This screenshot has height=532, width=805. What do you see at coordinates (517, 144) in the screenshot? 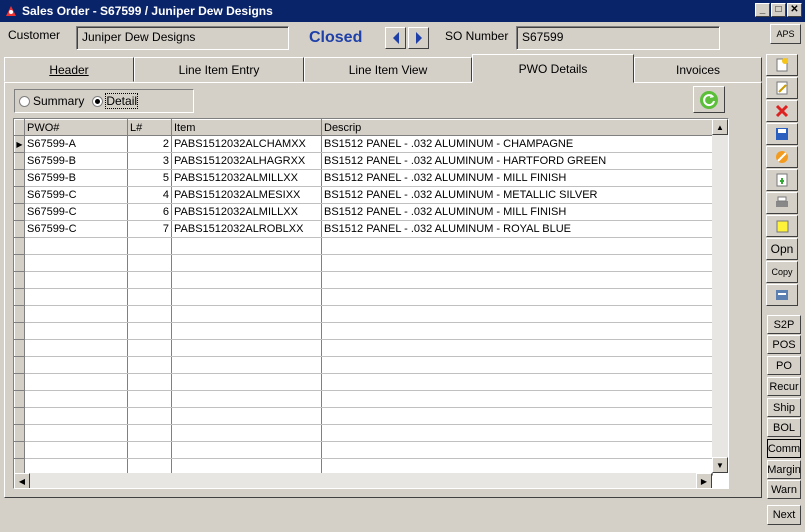
I see `cell-descrip: BS1512 PANEL - .032 ALUMINUM - CHAMPAGNE` at bounding box center [517, 144].